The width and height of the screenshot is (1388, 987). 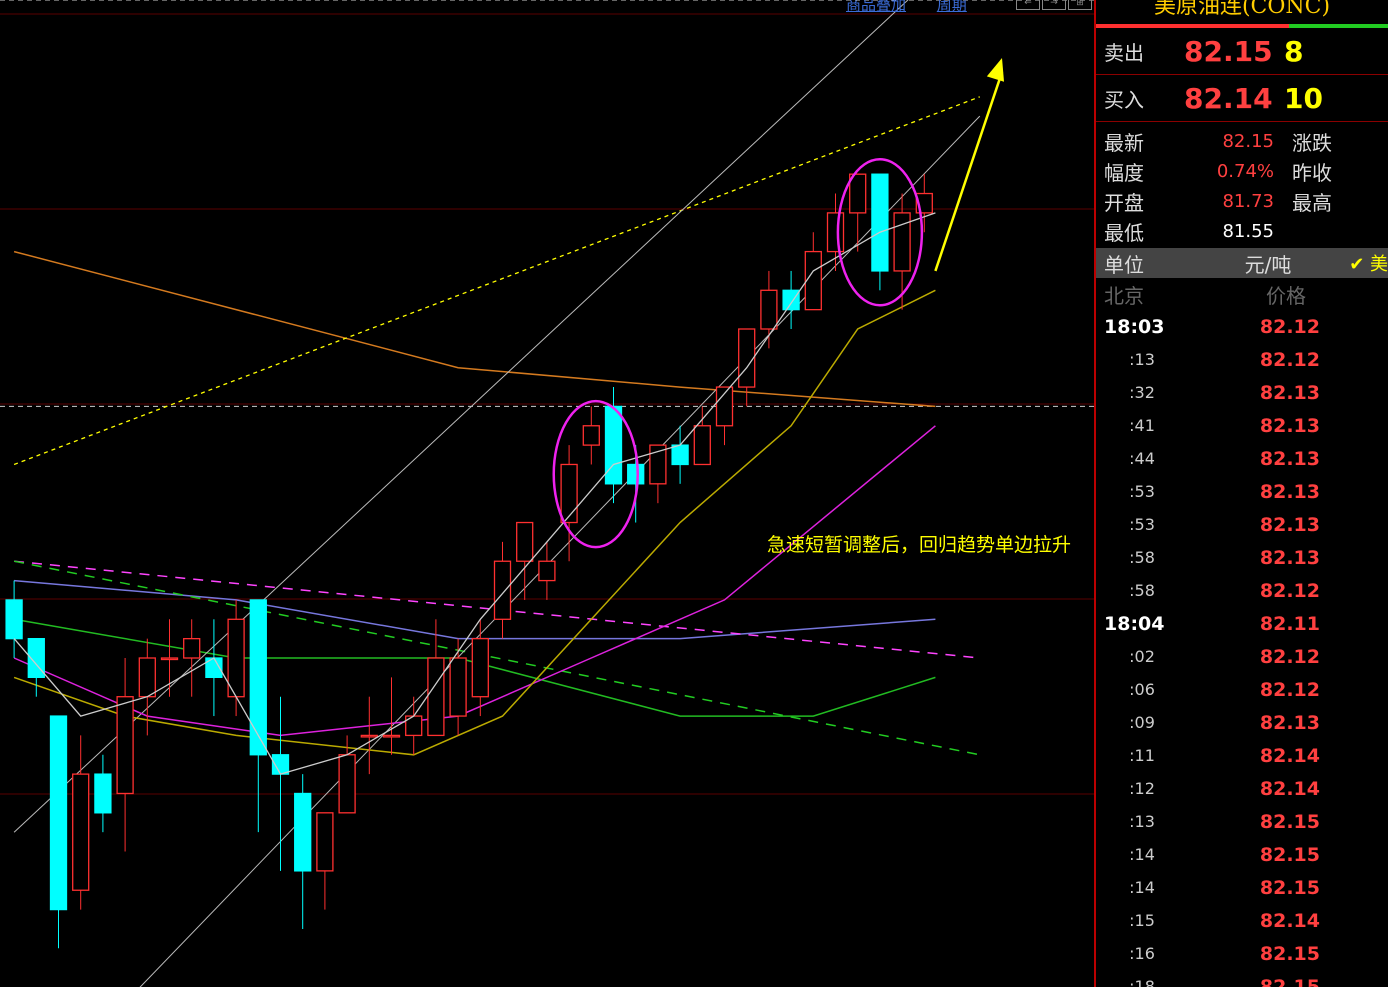 What do you see at coordinates (1242, 263) in the screenshot?
I see `unit-row: 单位 元/吨 ✔ 美` at bounding box center [1242, 263].